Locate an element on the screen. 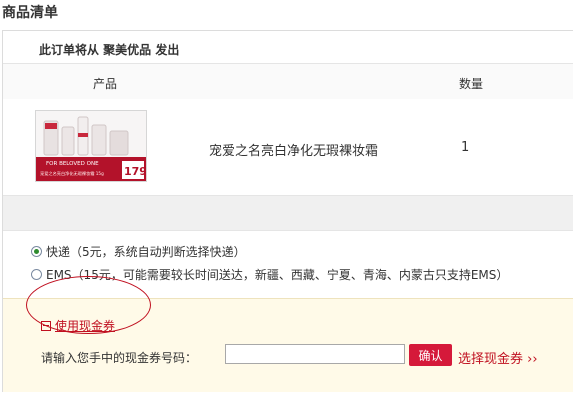 This screenshot has height=400, width=573. section-title: 商品清单 is located at coordinates (30, 13).